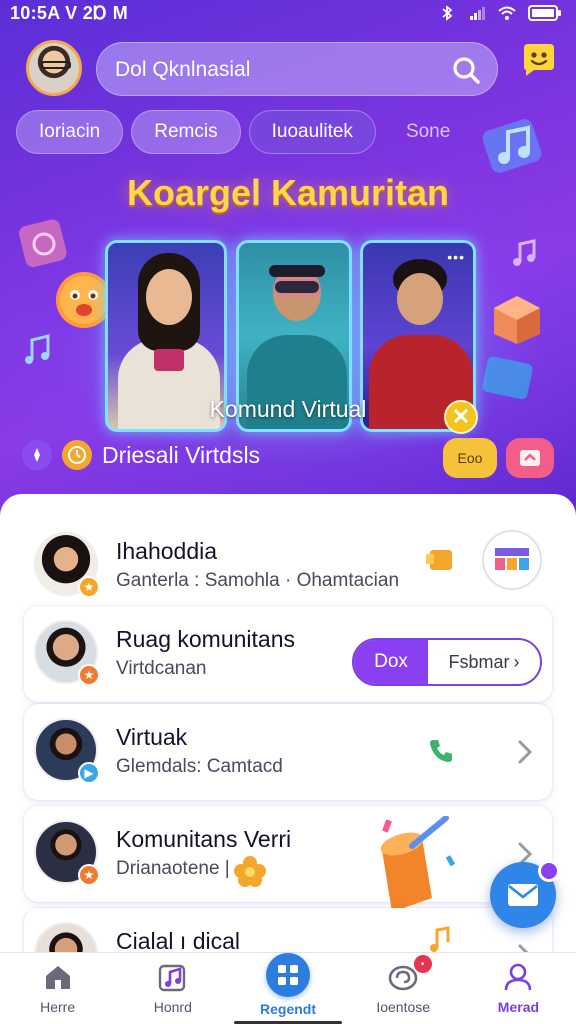 The height and width of the screenshot is (1024, 576). I want to click on flower-icon, so click(250, 871).